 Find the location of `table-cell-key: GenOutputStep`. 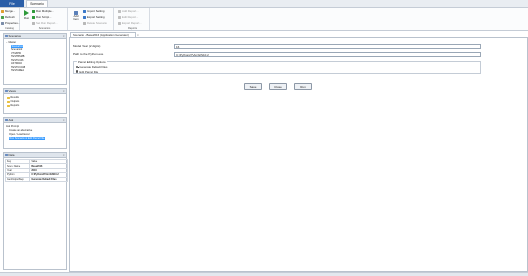

table-cell-key: GenOutputStep is located at coordinates (17, 179).